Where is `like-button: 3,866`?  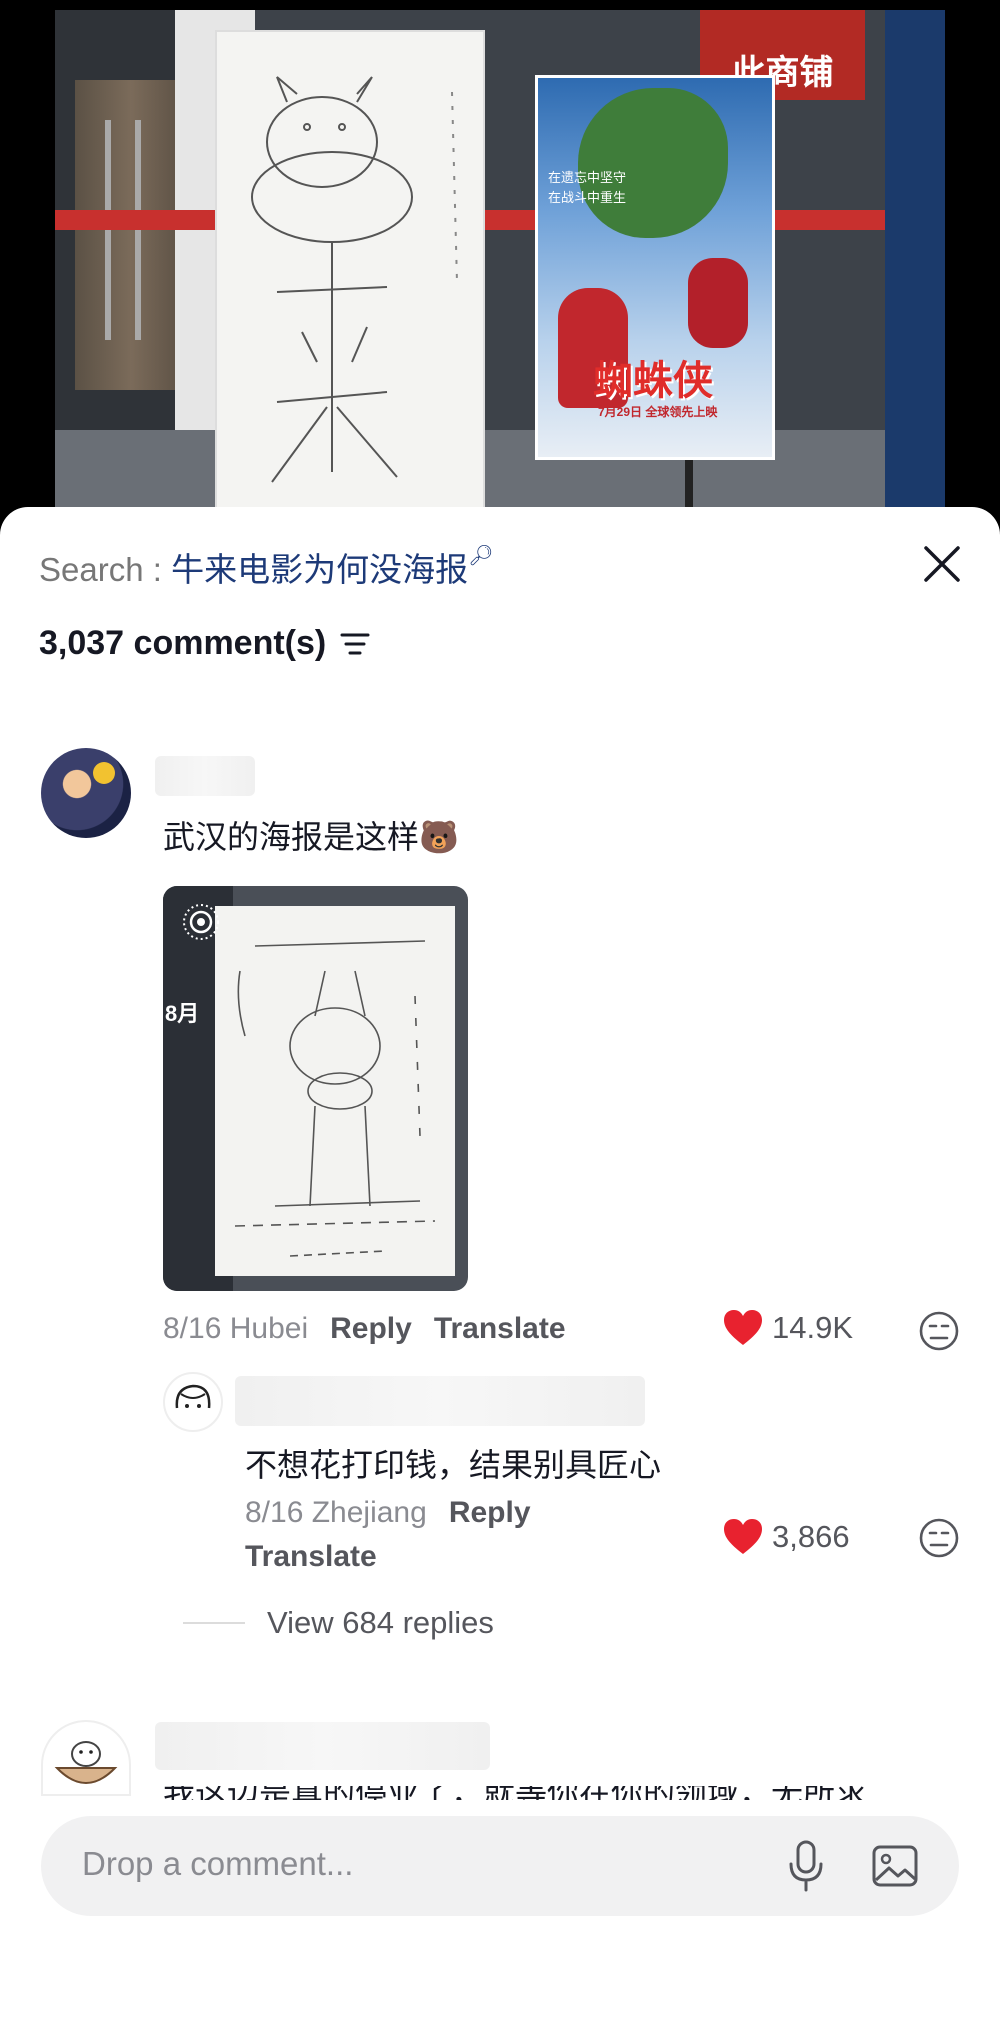 like-button: 3,866 is located at coordinates (786, 1537).